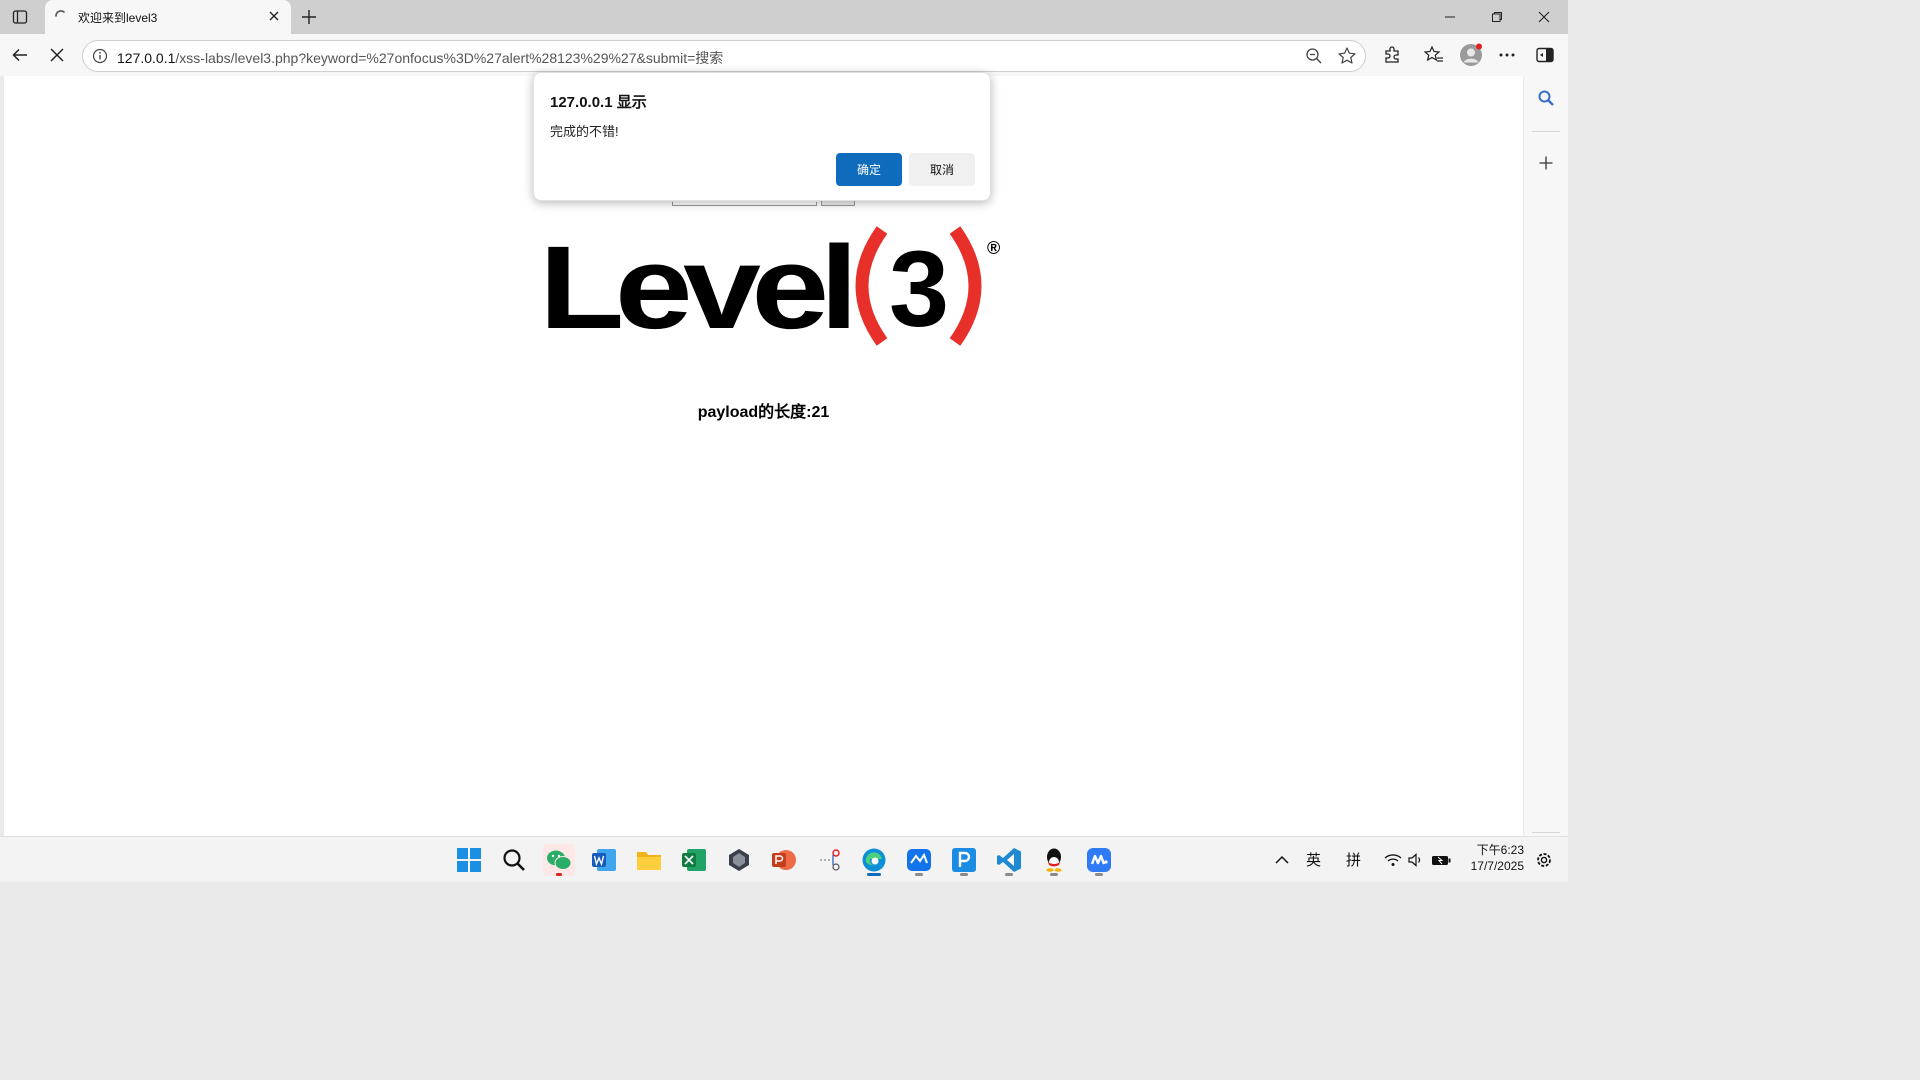 The width and height of the screenshot is (1920, 1080). What do you see at coordinates (514, 860) in the screenshot?
I see `search-icon` at bounding box center [514, 860].